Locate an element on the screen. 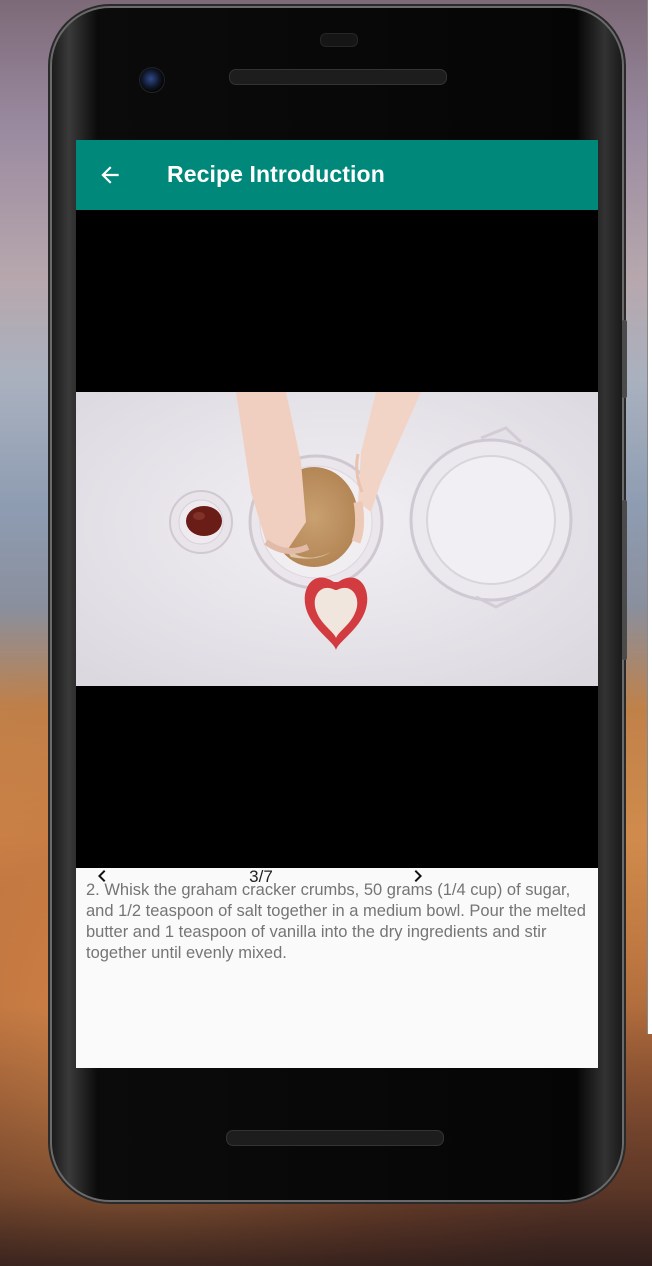 Image resolution: width=652 pixels, height=1266 pixels. chevron-right-icon is located at coordinates (418, 876).